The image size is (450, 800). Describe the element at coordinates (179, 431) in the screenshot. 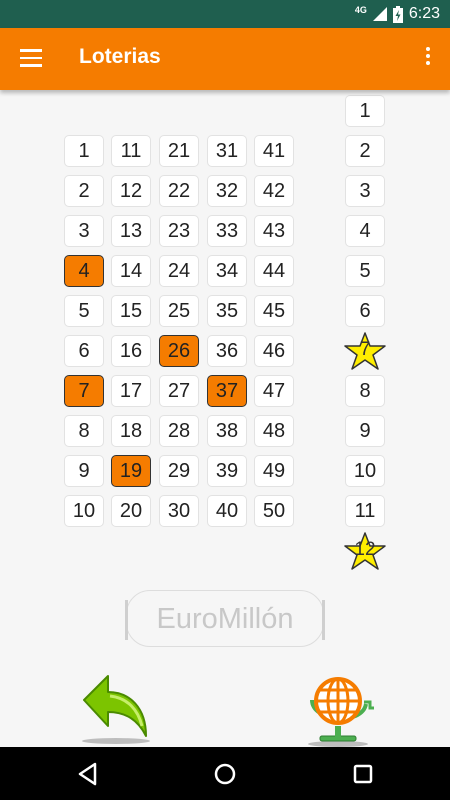

I see `number-cell: 28` at that location.